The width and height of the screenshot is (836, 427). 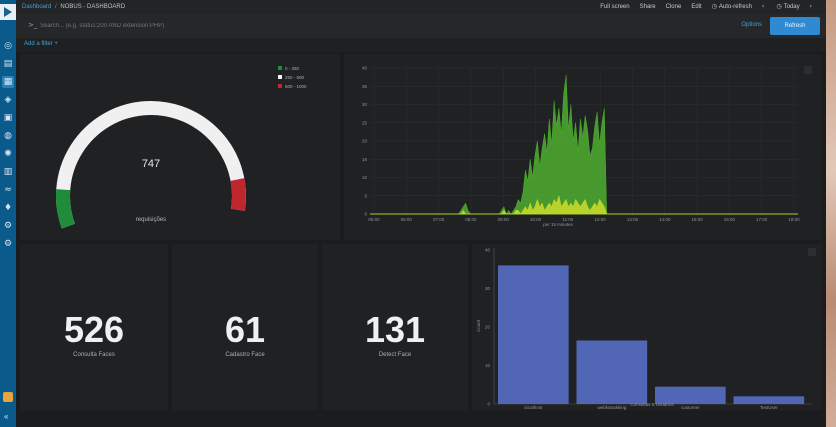 I want to click on chevron-left-icon: ‹, so click(x=763, y=6).